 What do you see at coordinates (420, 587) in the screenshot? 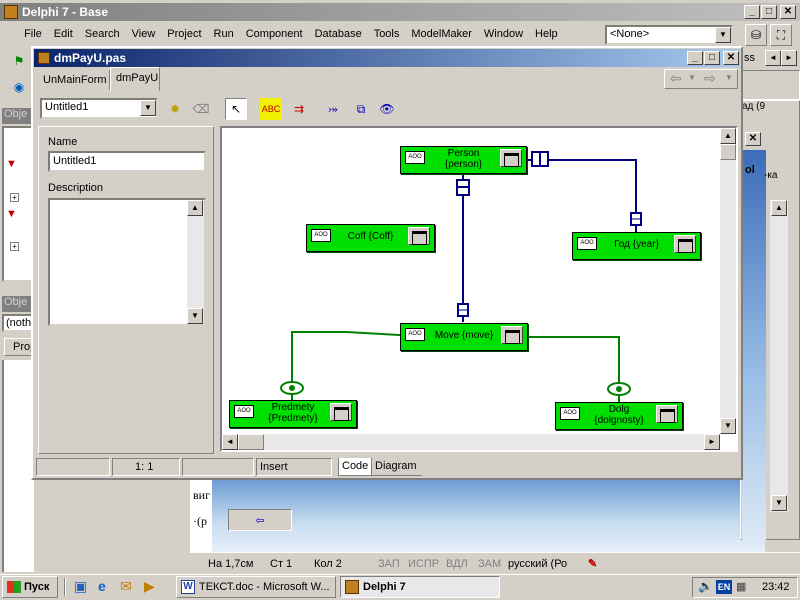
I see `taskbar-delphi-button: Delphi 7` at bounding box center [420, 587].